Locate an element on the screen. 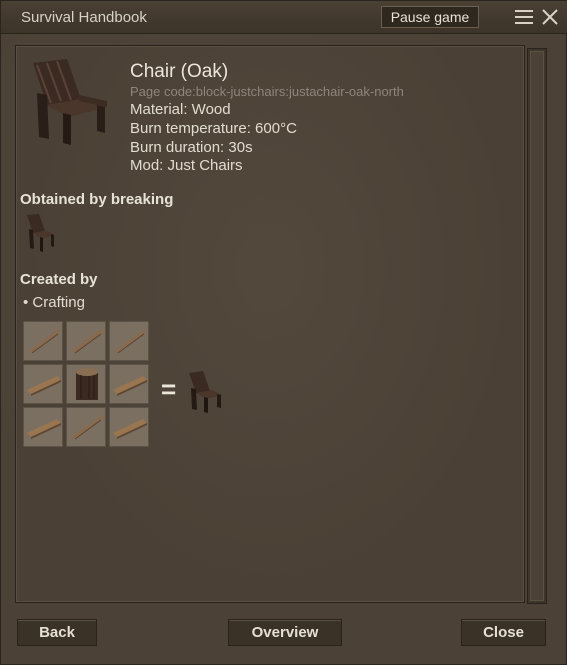 Image resolution: width=567 pixels, height=665 pixels. property-mod: Mod: Just Chairs is located at coordinates (186, 165).